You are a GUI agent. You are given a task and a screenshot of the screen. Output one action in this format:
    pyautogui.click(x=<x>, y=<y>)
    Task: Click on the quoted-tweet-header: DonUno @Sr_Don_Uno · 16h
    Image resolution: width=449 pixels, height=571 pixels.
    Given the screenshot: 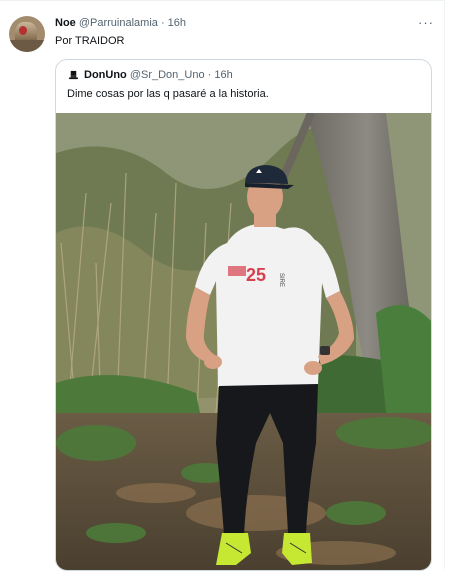 What is the action you would take?
    pyautogui.click(x=158, y=75)
    